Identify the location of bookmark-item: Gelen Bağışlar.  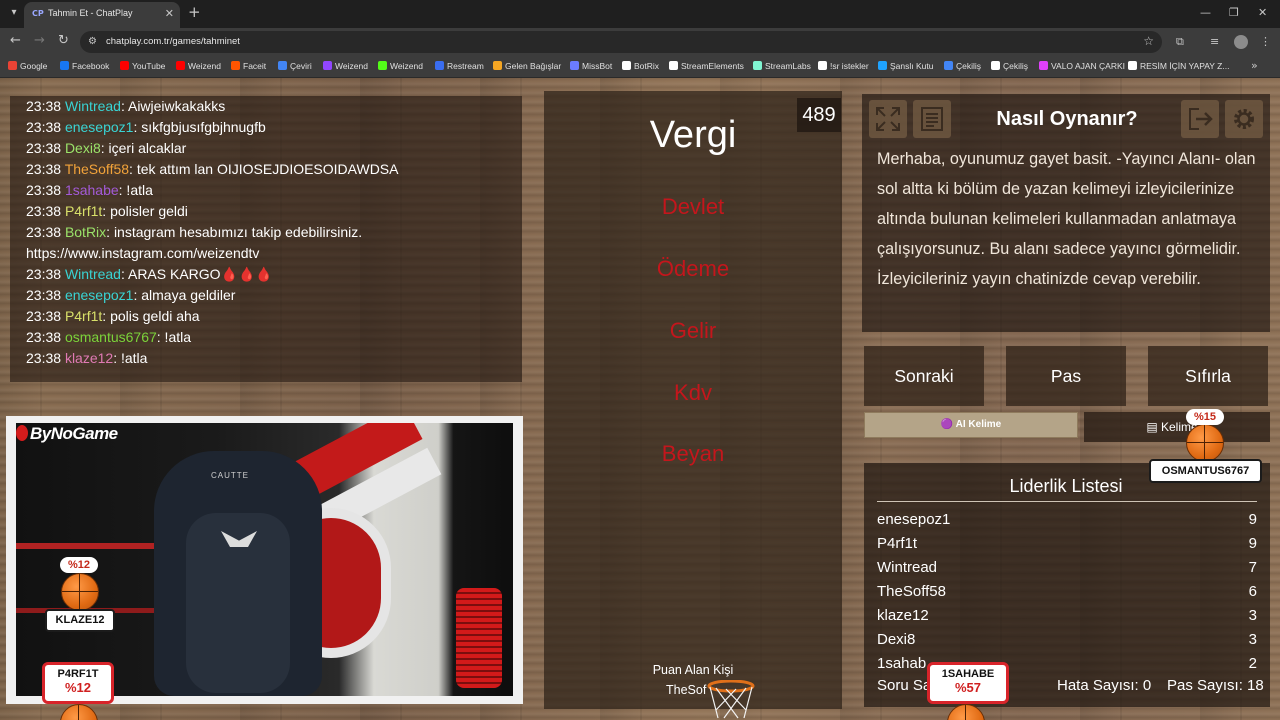
(527, 66).